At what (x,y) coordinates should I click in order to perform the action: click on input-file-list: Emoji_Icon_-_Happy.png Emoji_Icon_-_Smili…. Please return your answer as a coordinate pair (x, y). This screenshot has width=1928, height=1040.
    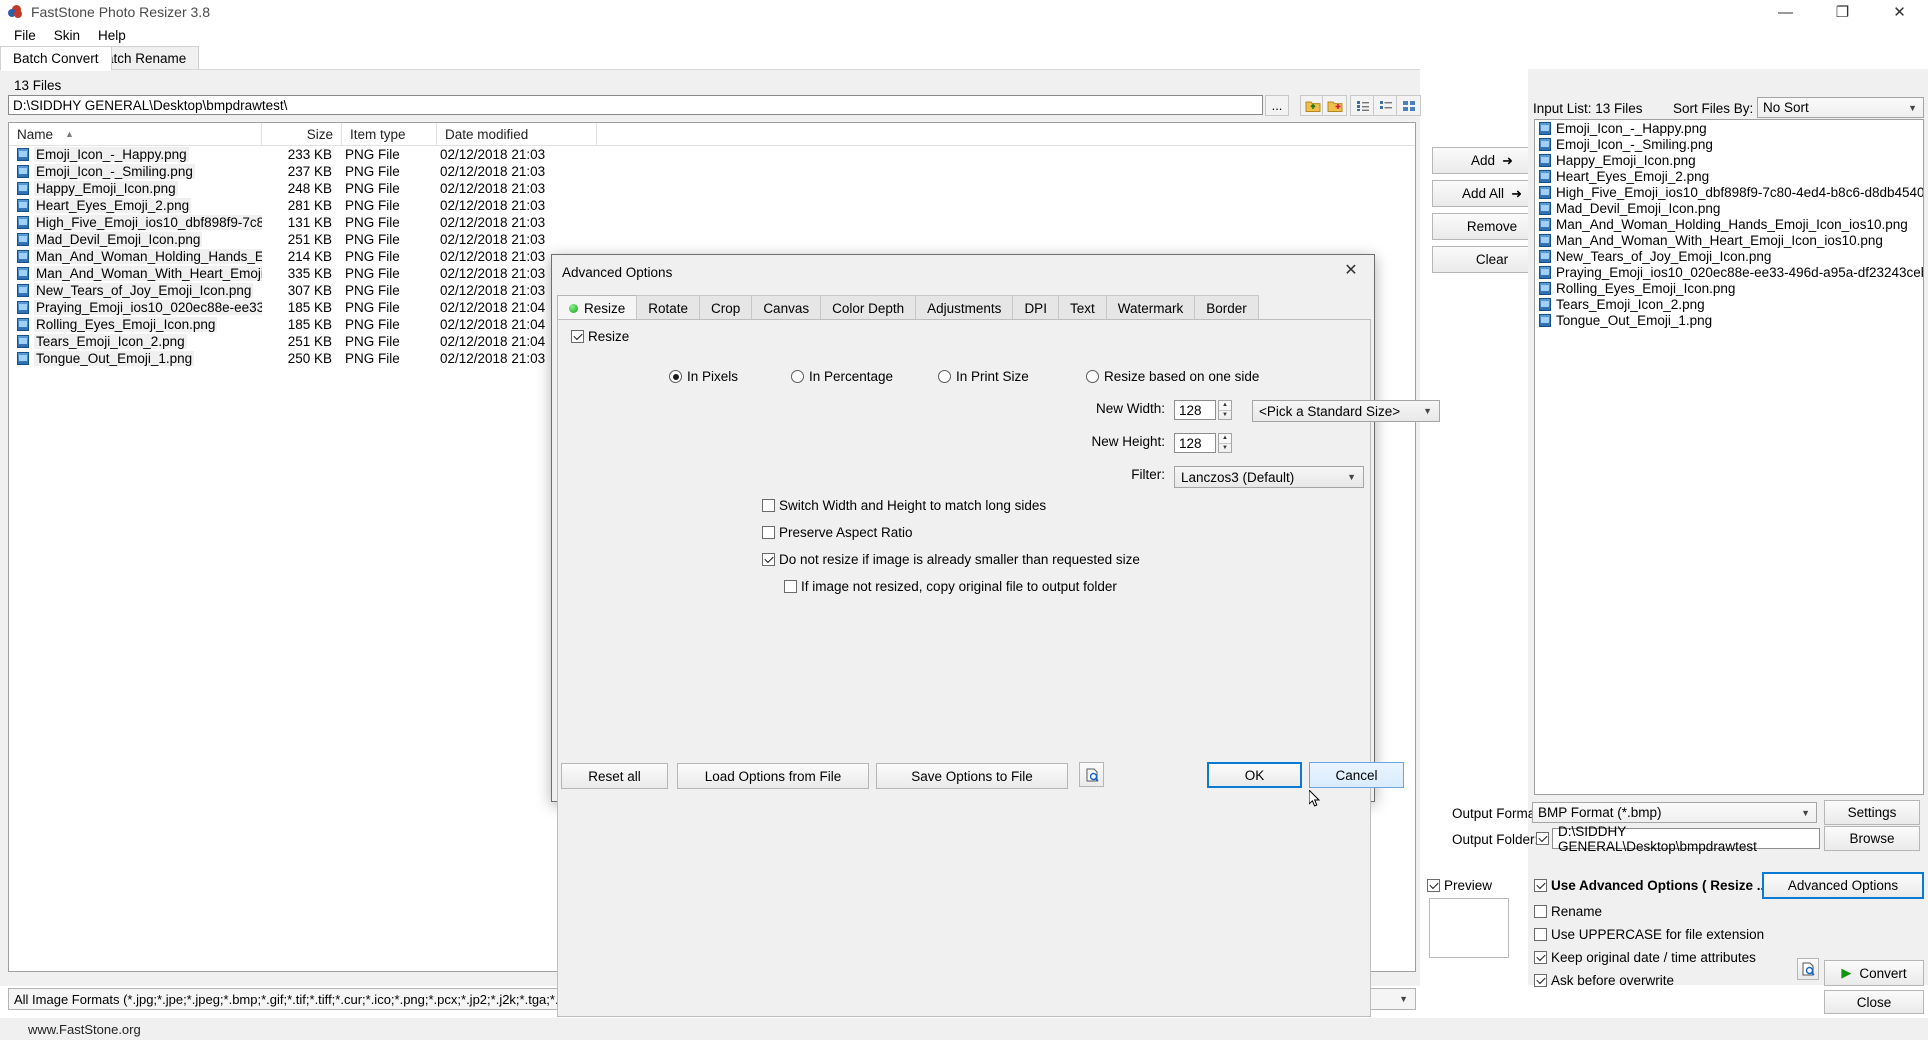
    Looking at the image, I should click on (1729, 457).